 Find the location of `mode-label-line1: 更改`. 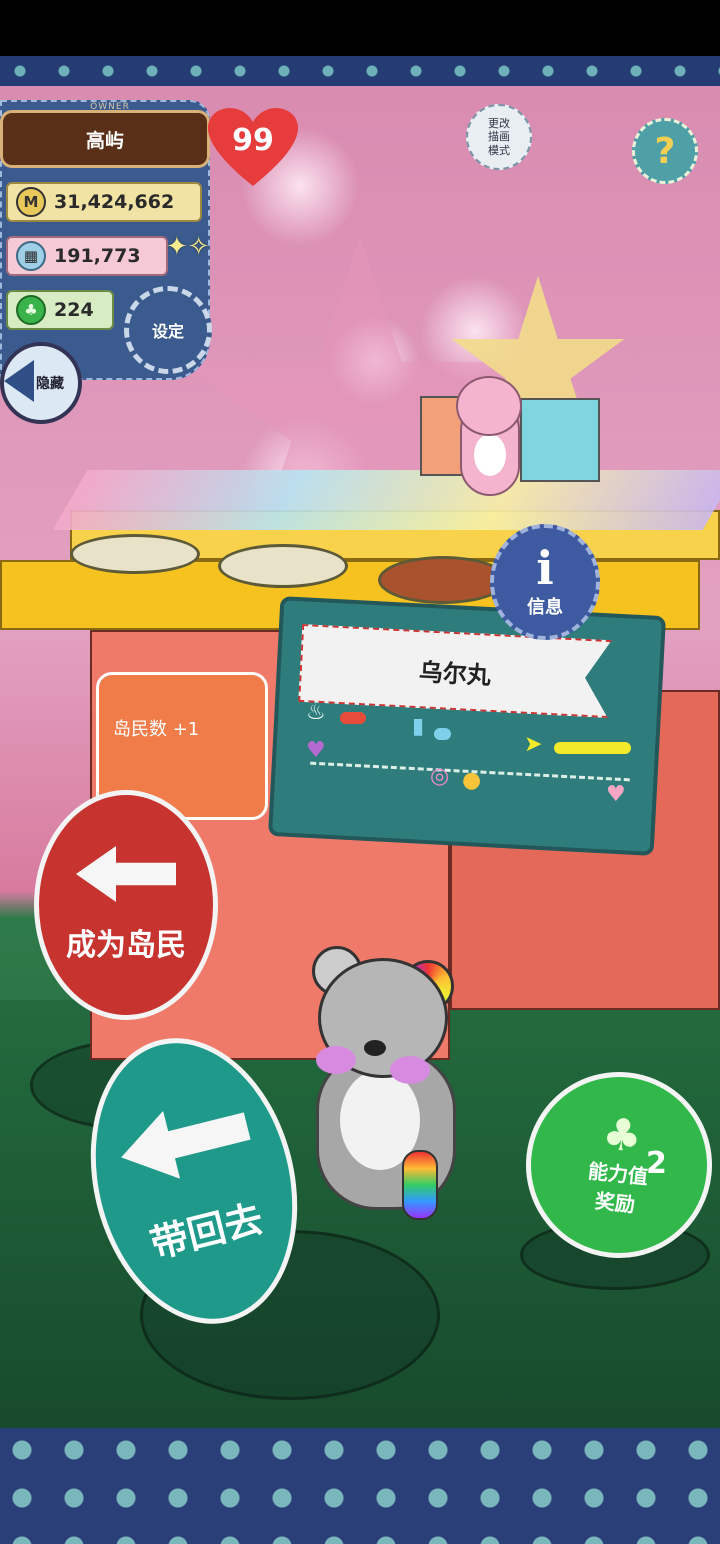

mode-label-line1: 更改 is located at coordinates (499, 124).